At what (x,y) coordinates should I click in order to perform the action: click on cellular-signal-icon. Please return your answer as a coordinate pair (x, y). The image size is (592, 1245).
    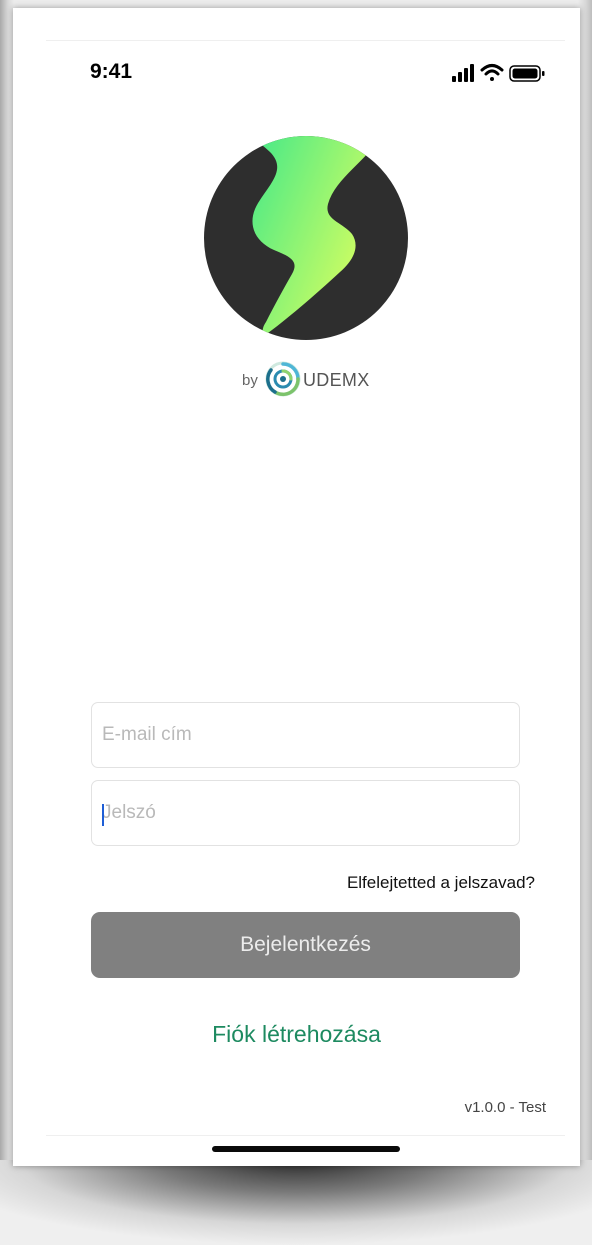
    Looking at the image, I should click on (463, 73).